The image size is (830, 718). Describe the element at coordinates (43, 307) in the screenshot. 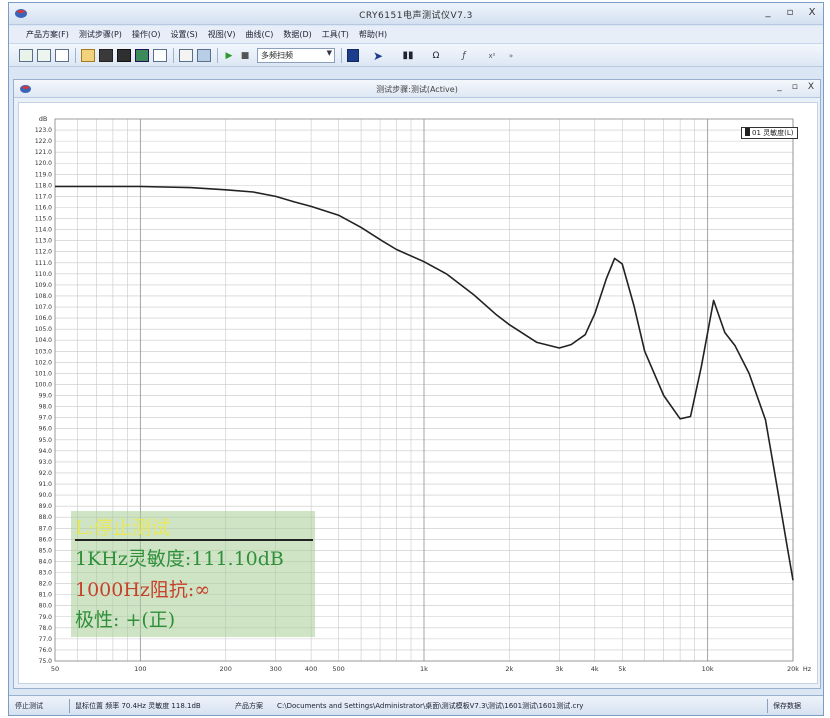

I see `y-tick-label: 107.0` at that location.